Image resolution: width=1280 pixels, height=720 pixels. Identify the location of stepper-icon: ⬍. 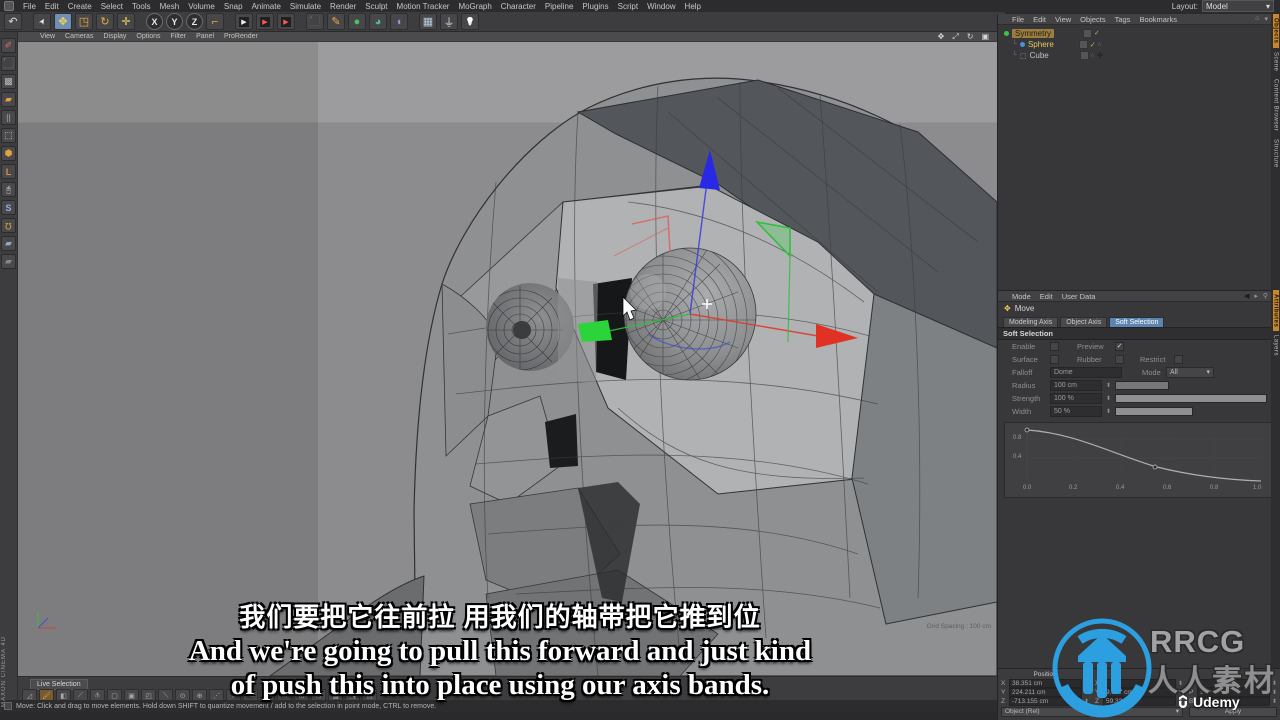
(1108, 398).